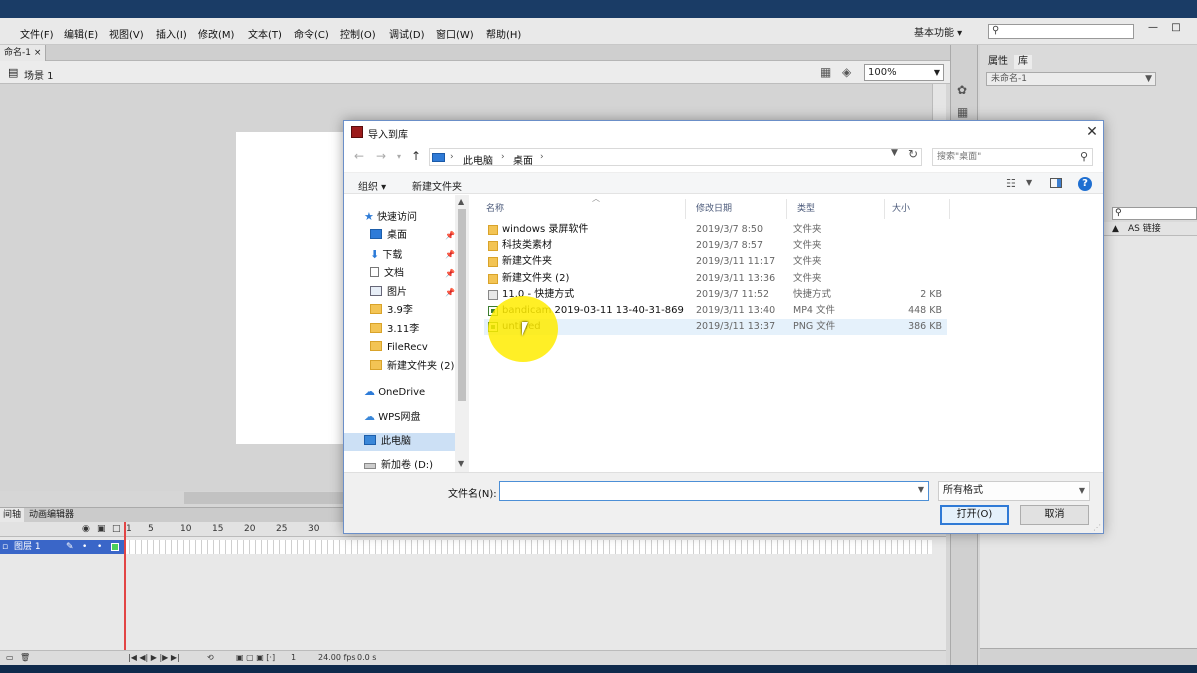 This screenshot has width=1197, height=673. I want to click on breadcrumb-desktop: 桌面, so click(523, 159).